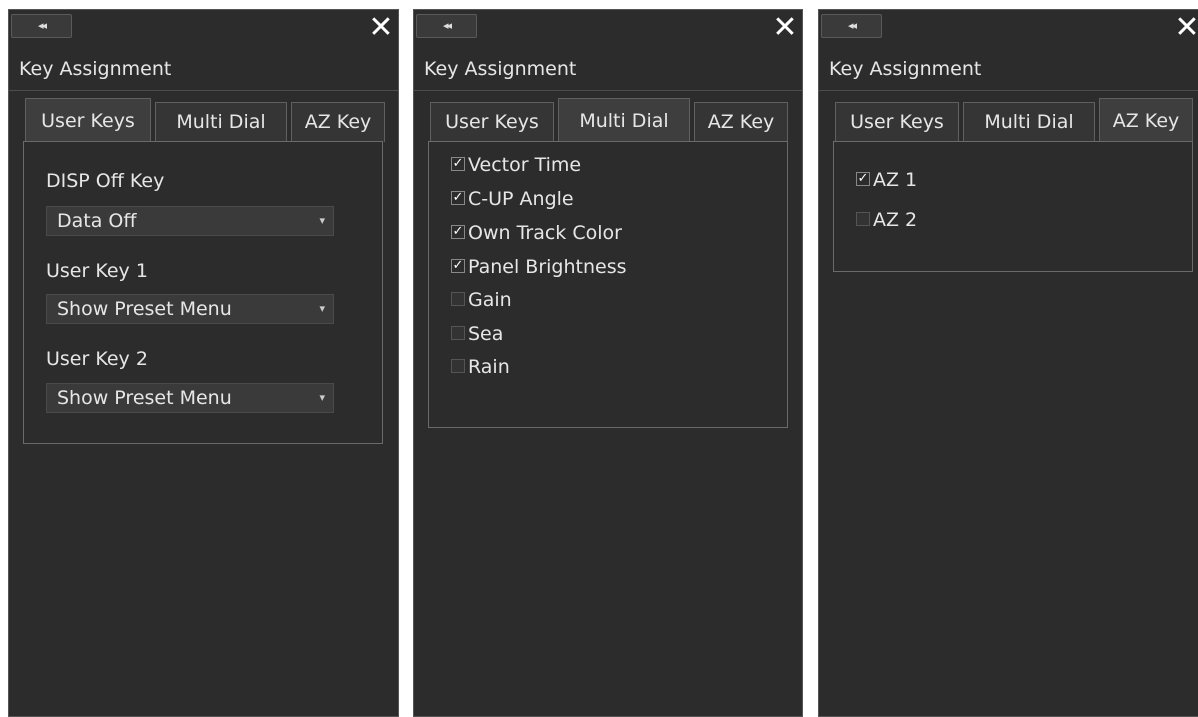 This screenshot has height=717, width=1198. I want to click on user-key-2-value: Show Preset Menu, so click(144, 398).